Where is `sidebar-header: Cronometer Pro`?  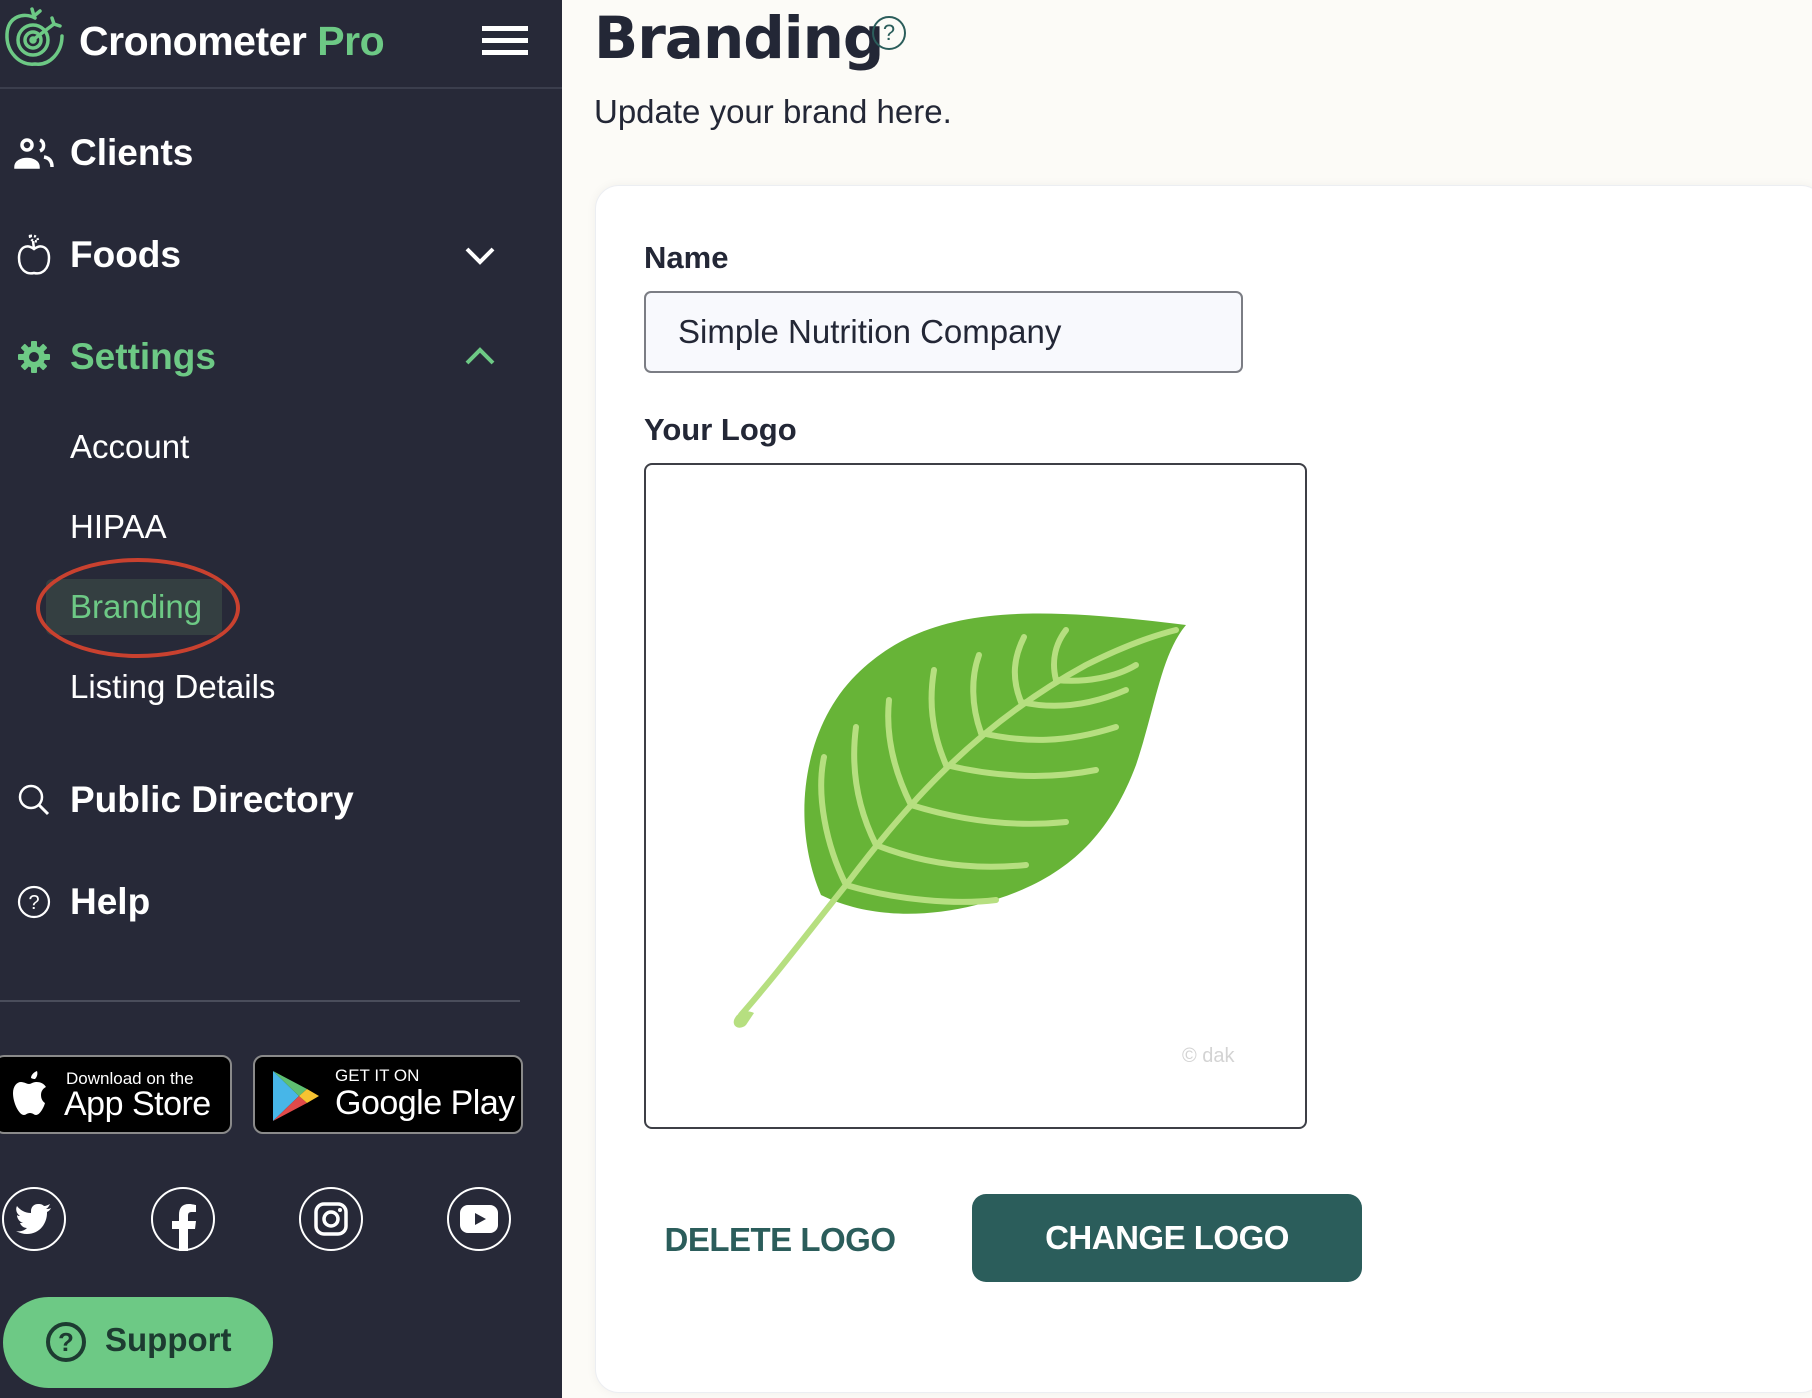 sidebar-header: Cronometer Pro is located at coordinates (281, 44).